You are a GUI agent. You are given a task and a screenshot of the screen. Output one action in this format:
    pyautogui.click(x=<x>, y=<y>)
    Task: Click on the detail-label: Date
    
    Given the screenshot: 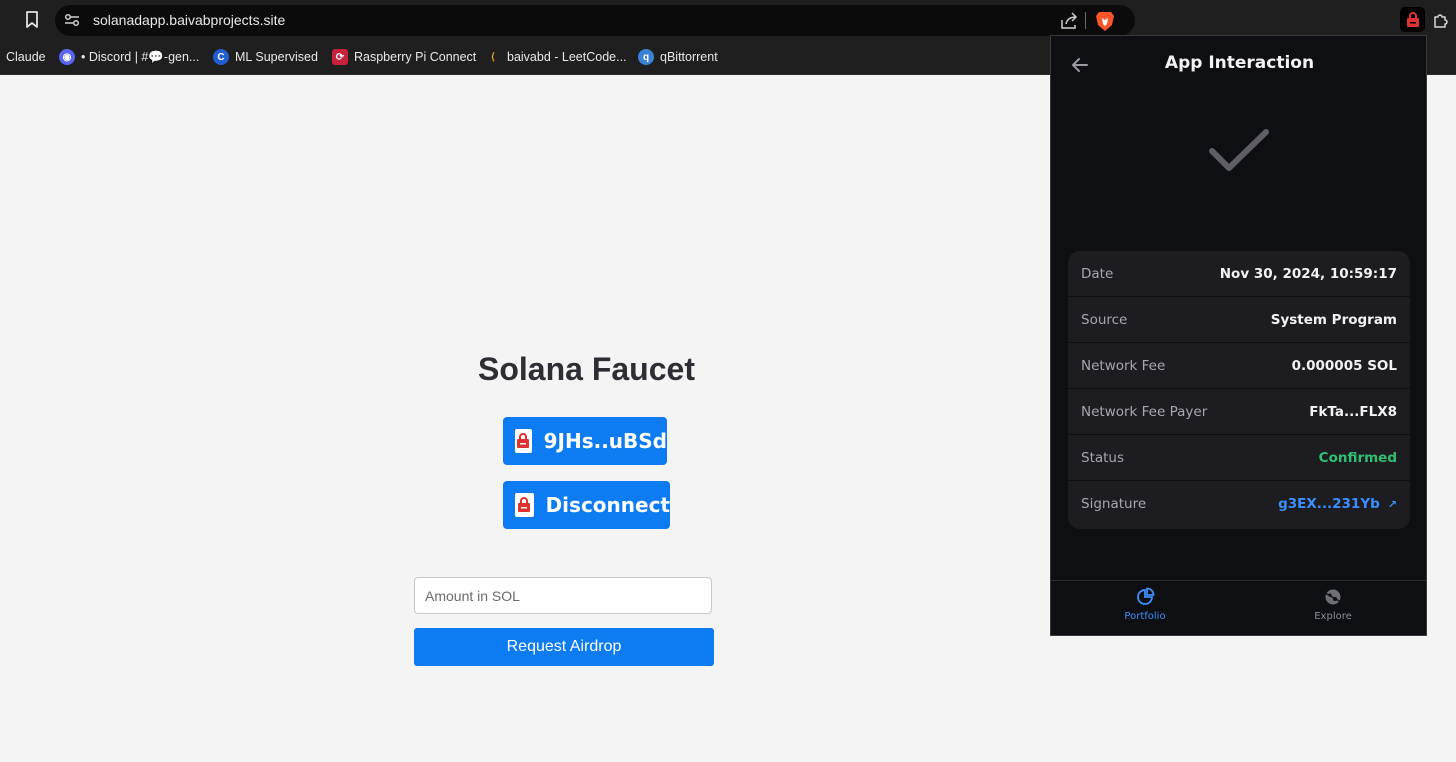 What is the action you would take?
    pyautogui.click(x=1097, y=273)
    